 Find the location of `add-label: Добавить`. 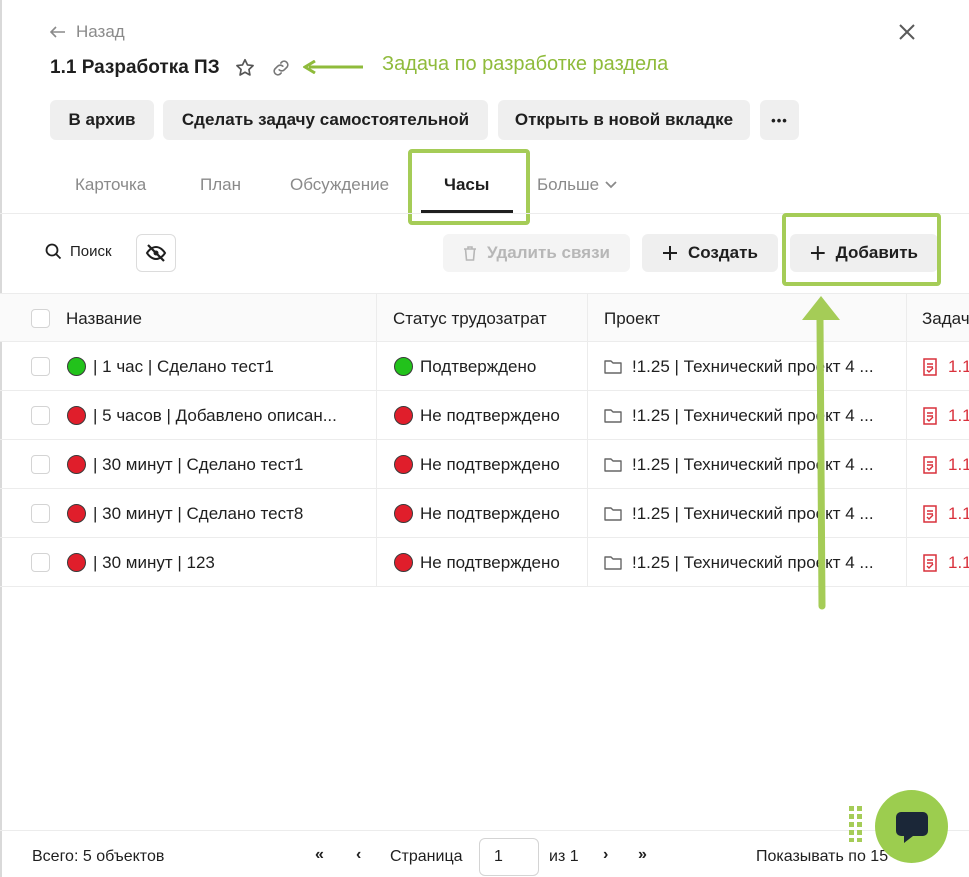

add-label: Добавить is located at coordinates (876, 252).